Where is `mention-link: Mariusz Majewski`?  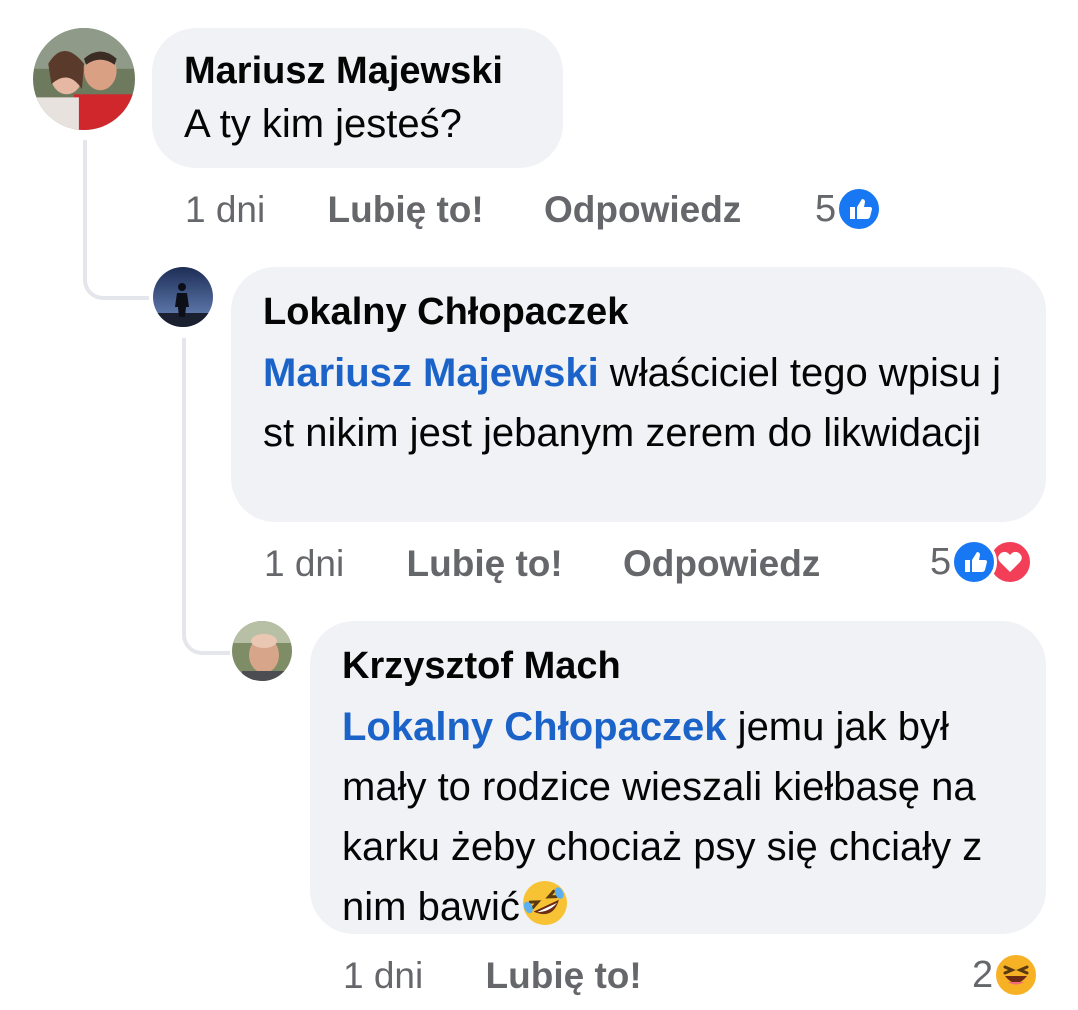 mention-link: Mariusz Majewski is located at coordinates (431, 373).